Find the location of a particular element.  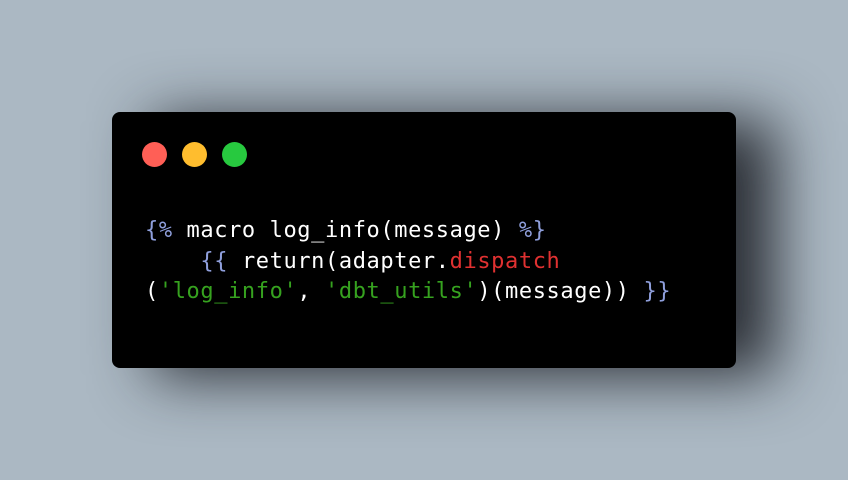

maximize-dot-icon is located at coordinates (234, 154).